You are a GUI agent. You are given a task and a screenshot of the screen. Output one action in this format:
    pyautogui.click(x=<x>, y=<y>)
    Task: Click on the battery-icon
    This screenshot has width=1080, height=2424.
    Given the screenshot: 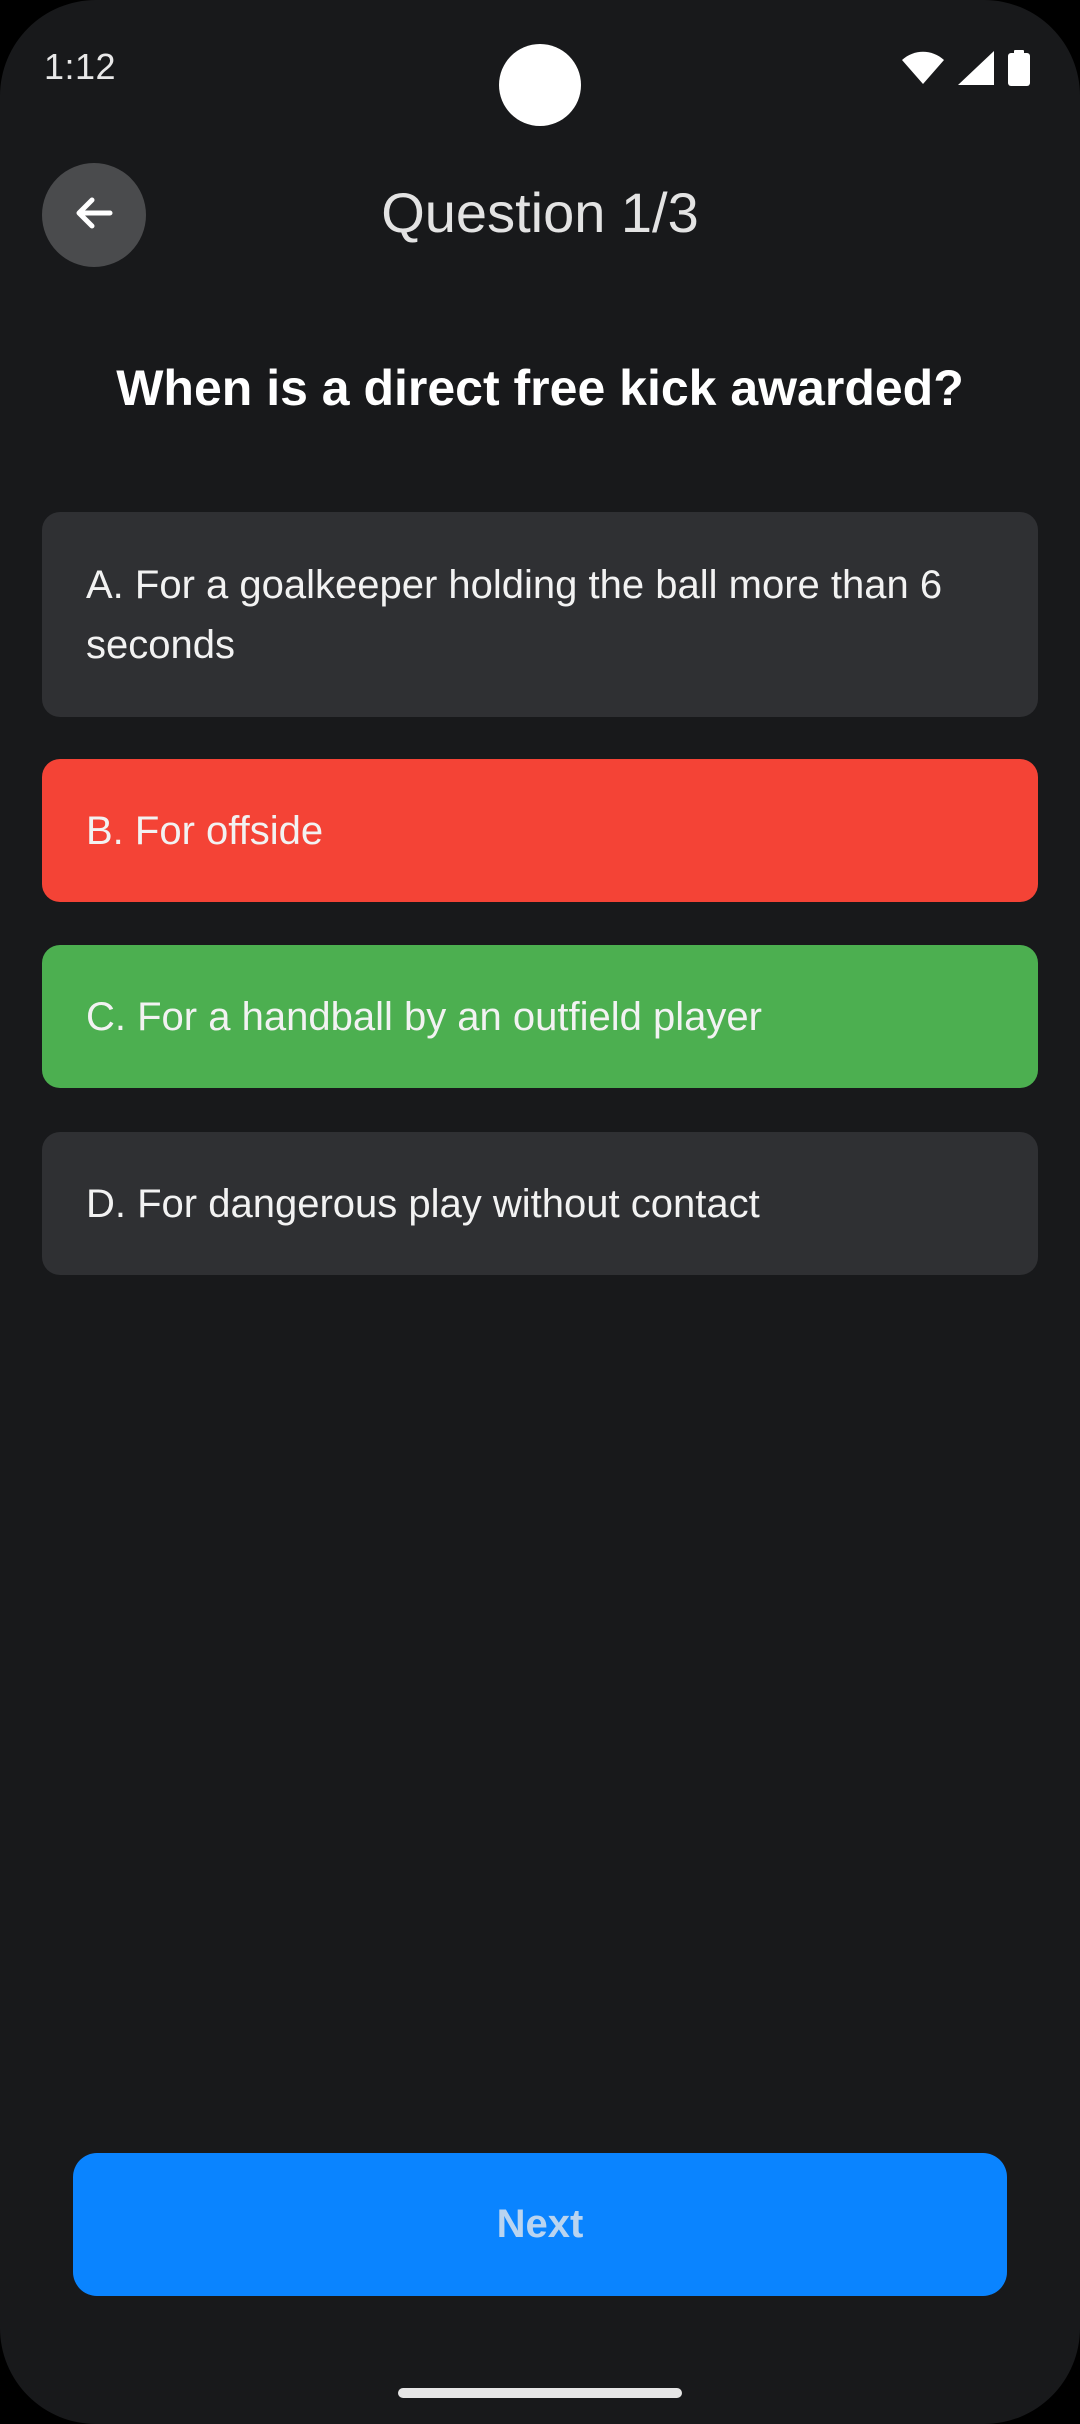 What is the action you would take?
    pyautogui.click(x=1019, y=68)
    